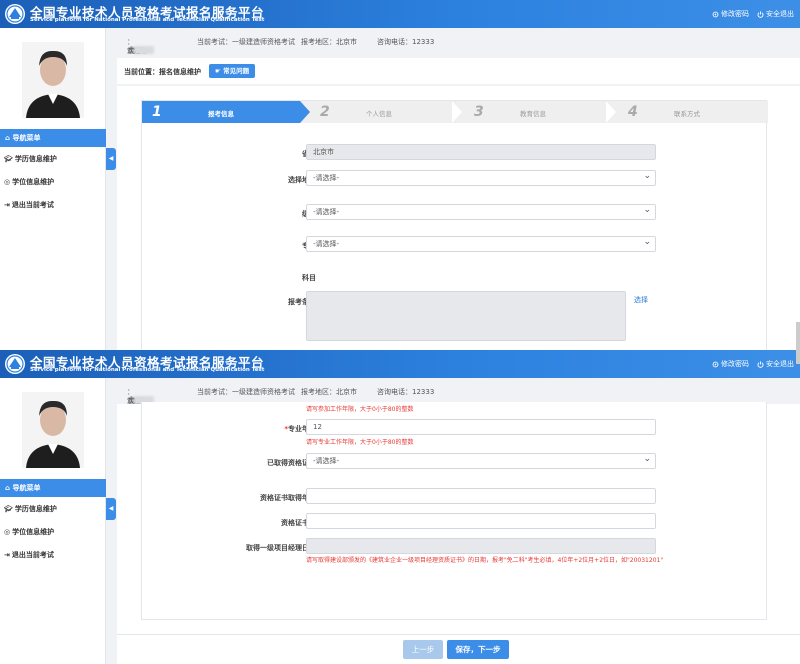 The image size is (800, 664). Describe the element at coordinates (236, 71) in the screenshot. I see `faq-label: 常见问题` at that location.